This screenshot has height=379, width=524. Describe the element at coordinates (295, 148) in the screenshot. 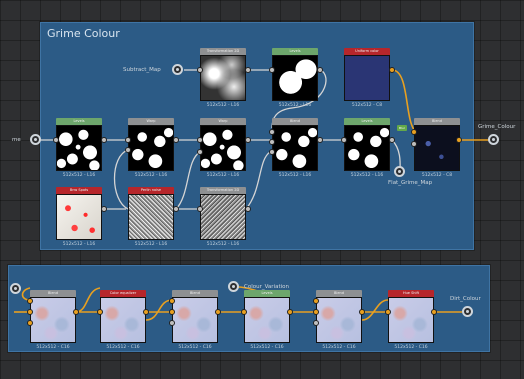

I see `node-blend-main: Blend 512x512 - L16` at that location.